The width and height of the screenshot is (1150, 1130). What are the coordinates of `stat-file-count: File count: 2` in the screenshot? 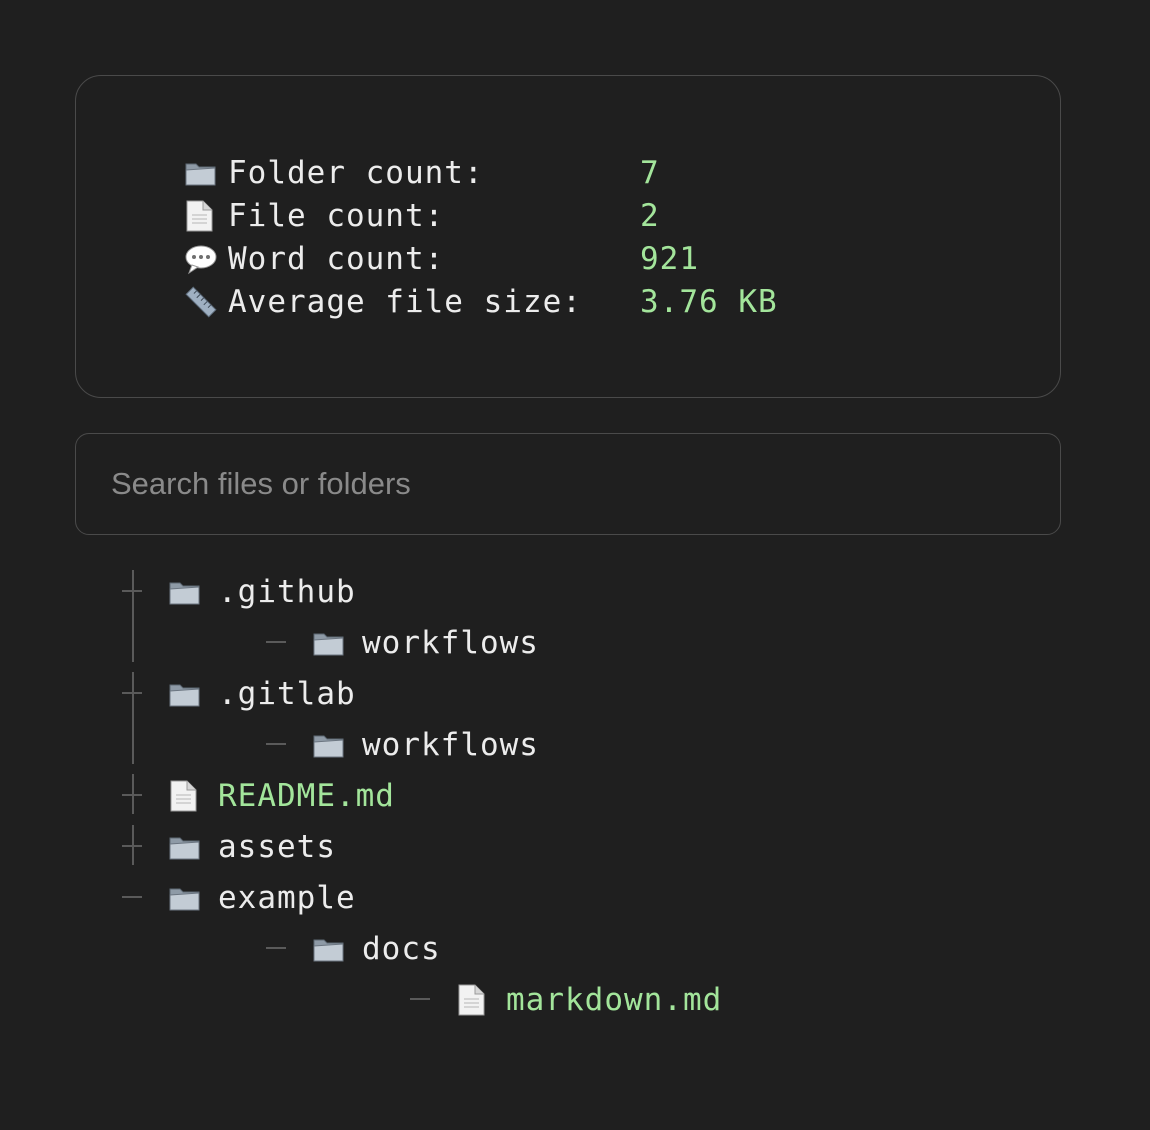 It's located at (421, 216).